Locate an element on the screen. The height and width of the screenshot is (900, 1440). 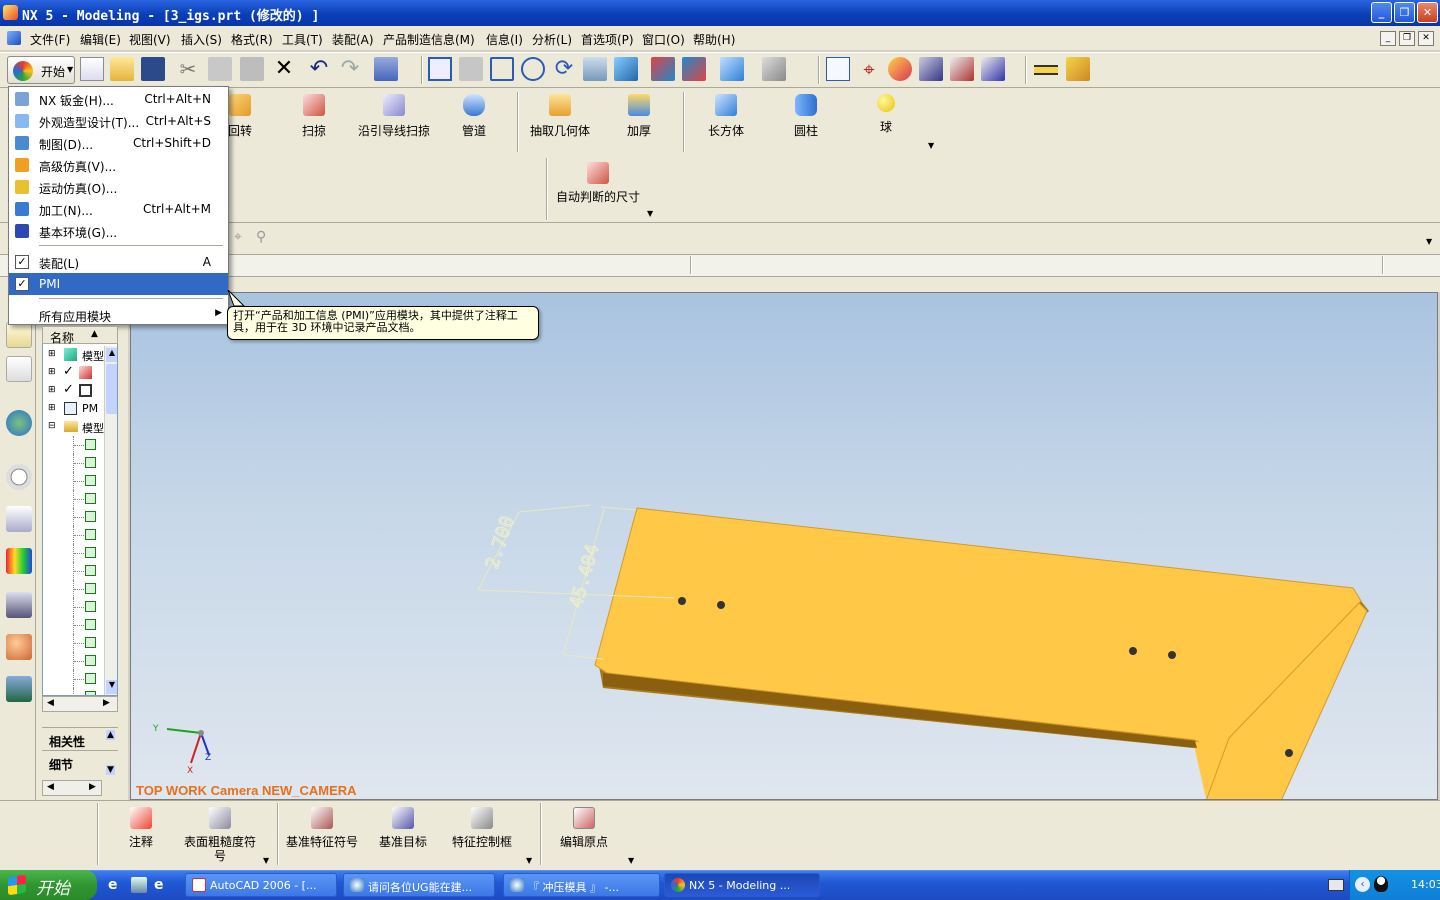
app-menu-item-assembly: ✓ 装配(L) A is located at coordinates (118, 262).